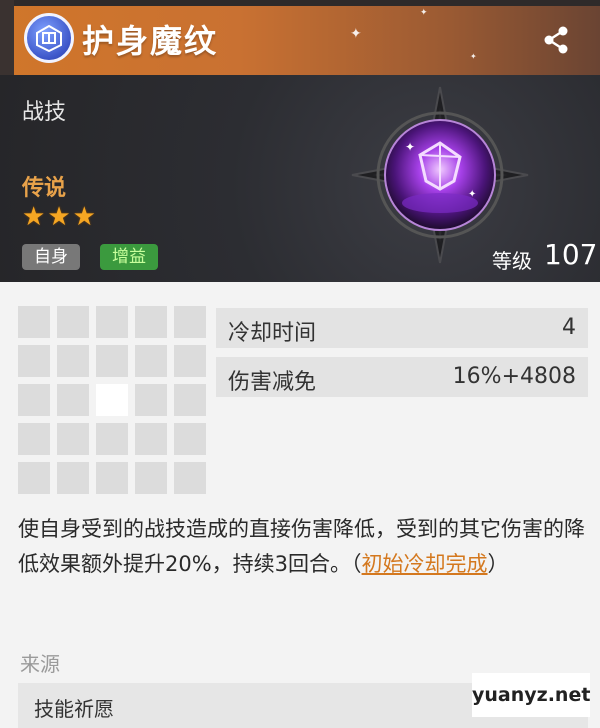 This screenshot has height=728, width=600. What do you see at coordinates (272, 382) in the screenshot?
I see `stat-label: 伤害减免` at bounding box center [272, 382].